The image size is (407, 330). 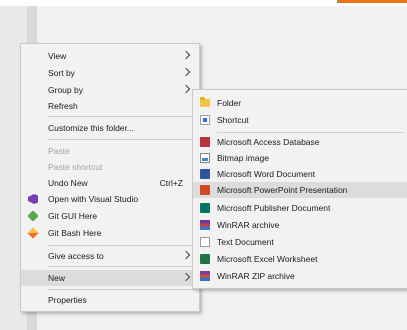 I want to click on bitmap-icon, so click(x=205, y=158).